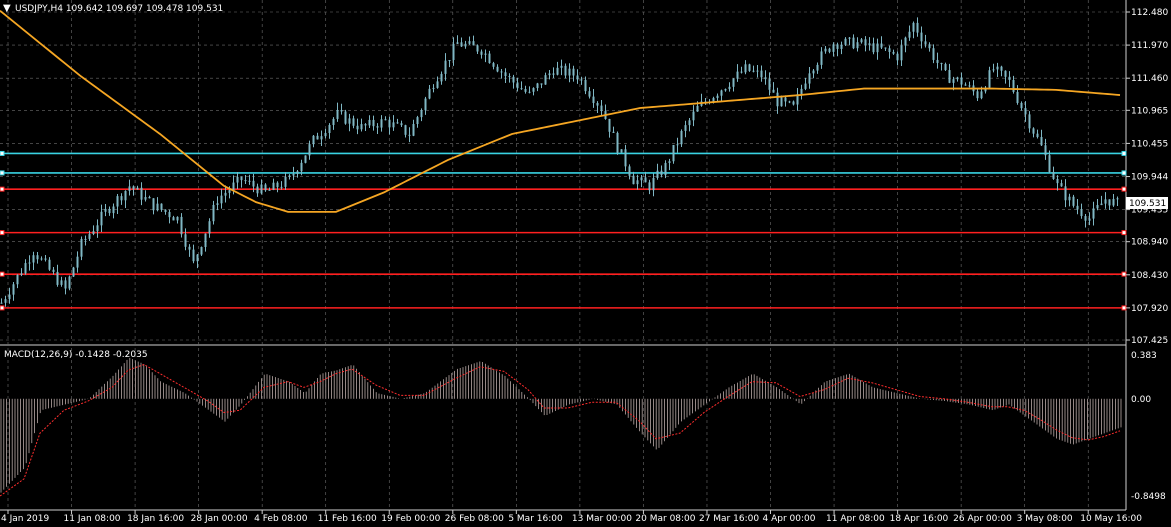 Image resolution: width=1171 pixels, height=527 pixels. Describe the element at coordinates (1144, 356) in the screenshot. I see `macd-tick-label: 0.383` at that location.